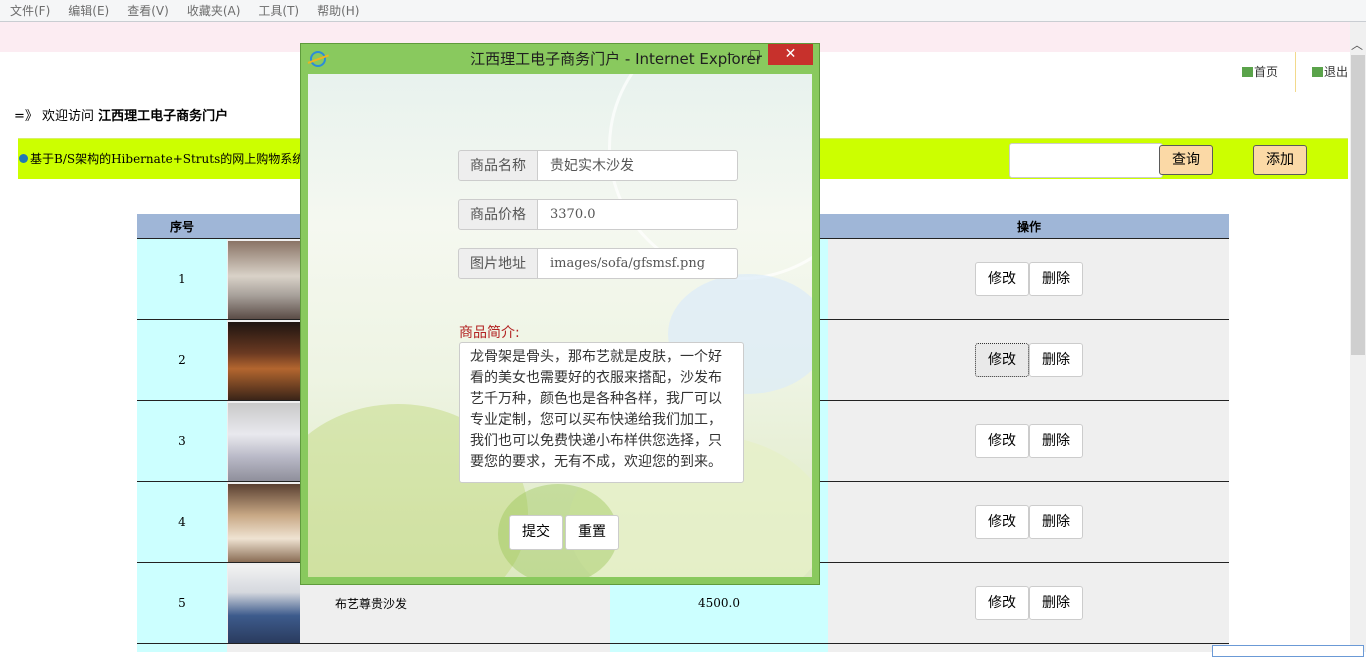 The height and width of the screenshot is (657, 1366). What do you see at coordinates (213, 10) in the screenshot?
I see `menu-favorites: 收藏夹(A)` at bounding box center [213, 10].